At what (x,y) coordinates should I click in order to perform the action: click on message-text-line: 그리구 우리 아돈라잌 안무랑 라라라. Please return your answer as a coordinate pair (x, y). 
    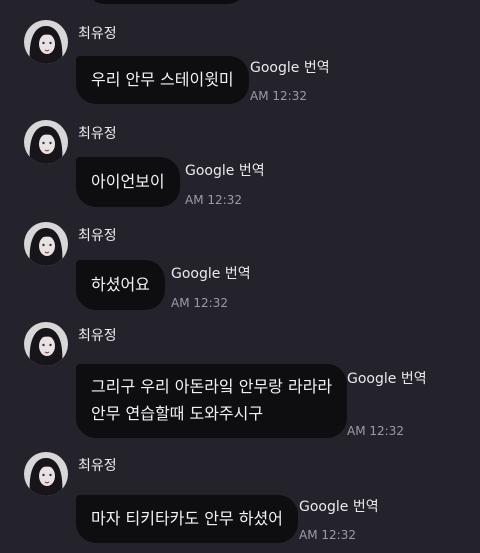
    Looking at the image, I should click on (212, 386).